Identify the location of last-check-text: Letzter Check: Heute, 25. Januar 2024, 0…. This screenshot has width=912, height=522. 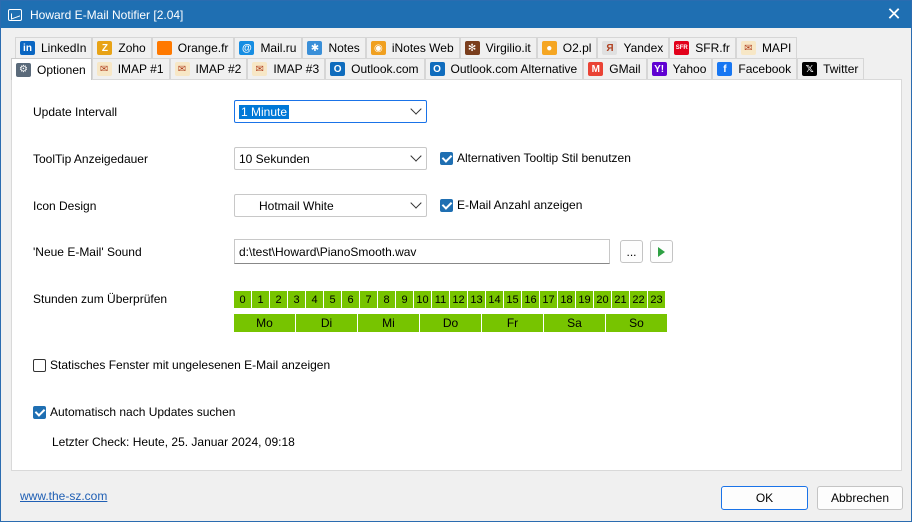
(173, 442).